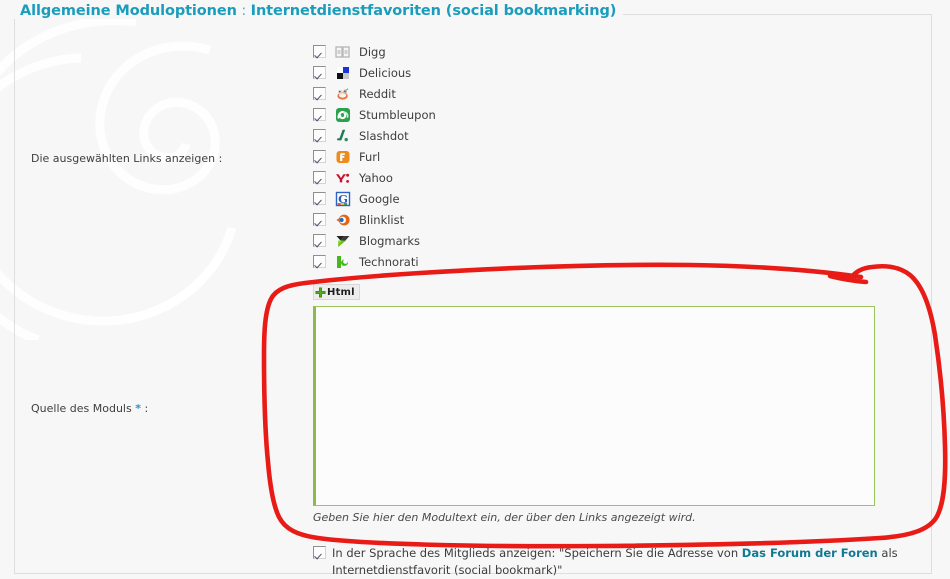 The width and height of the screenshot is (950, 579). I want to click on google-icon: G, so click(343, 199).